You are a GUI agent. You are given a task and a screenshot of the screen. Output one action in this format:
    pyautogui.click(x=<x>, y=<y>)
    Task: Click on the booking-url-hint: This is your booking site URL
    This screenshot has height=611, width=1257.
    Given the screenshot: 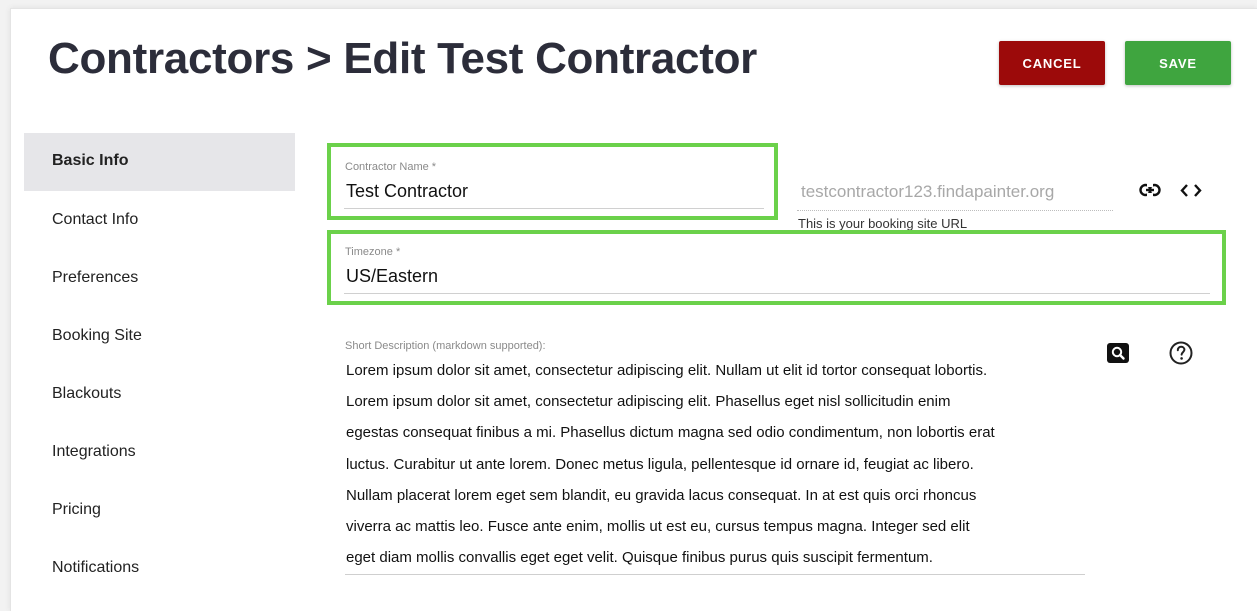 What is the action you would take?
    pyautogui.click(x=883, y=223)
    